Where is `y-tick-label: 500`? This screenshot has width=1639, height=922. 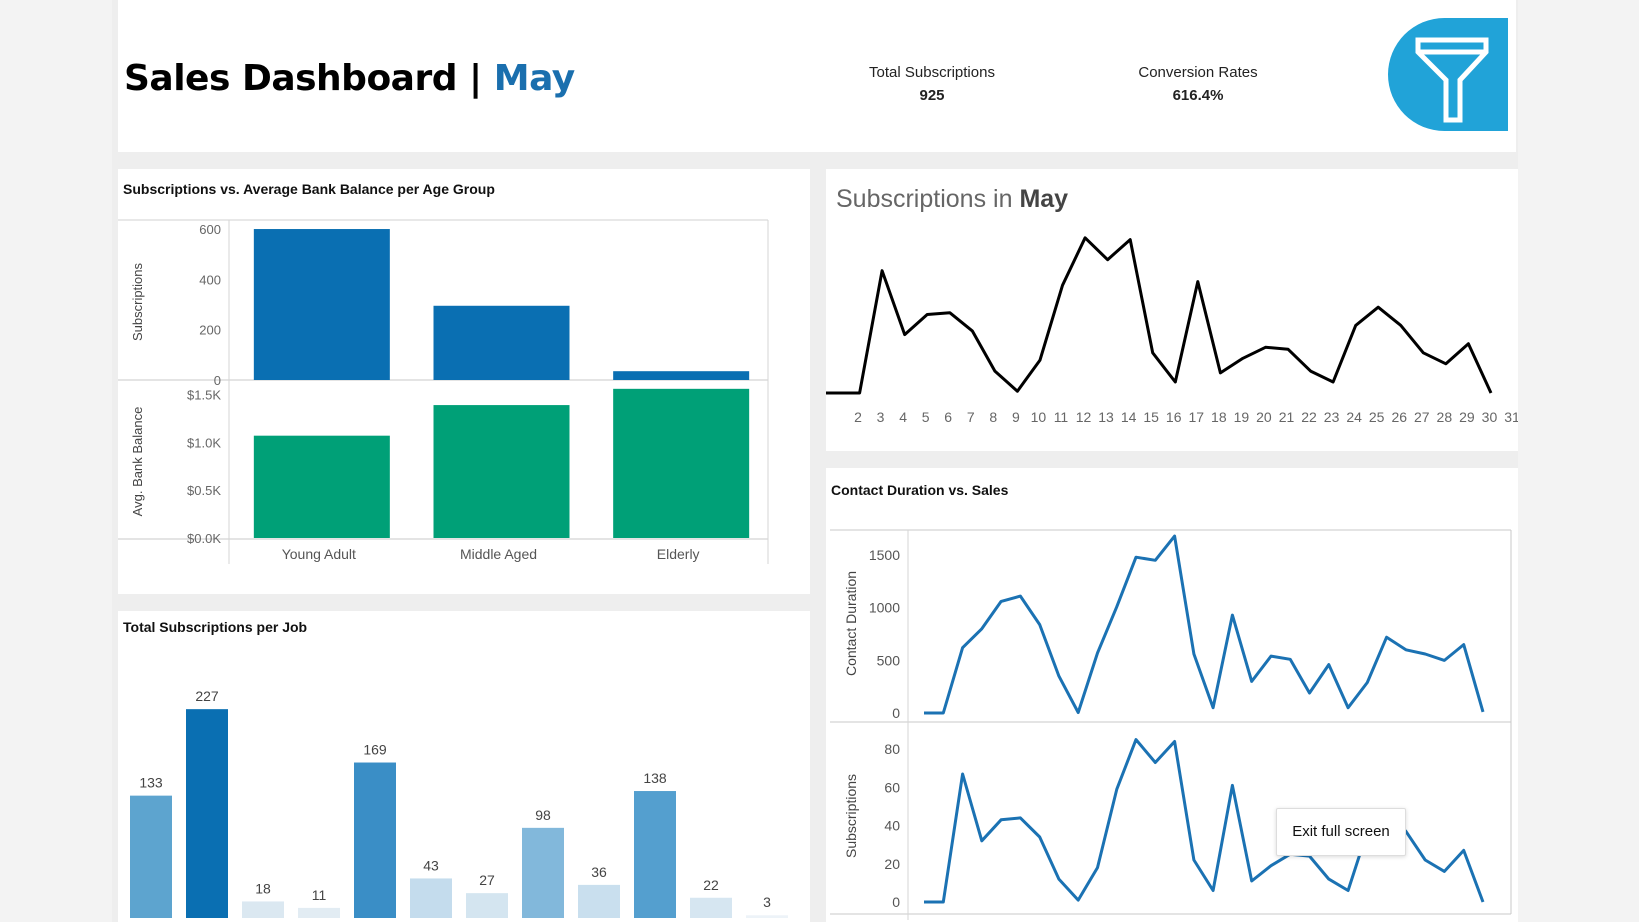 y-tick-label: 500 is located at coordinates (889, 660).